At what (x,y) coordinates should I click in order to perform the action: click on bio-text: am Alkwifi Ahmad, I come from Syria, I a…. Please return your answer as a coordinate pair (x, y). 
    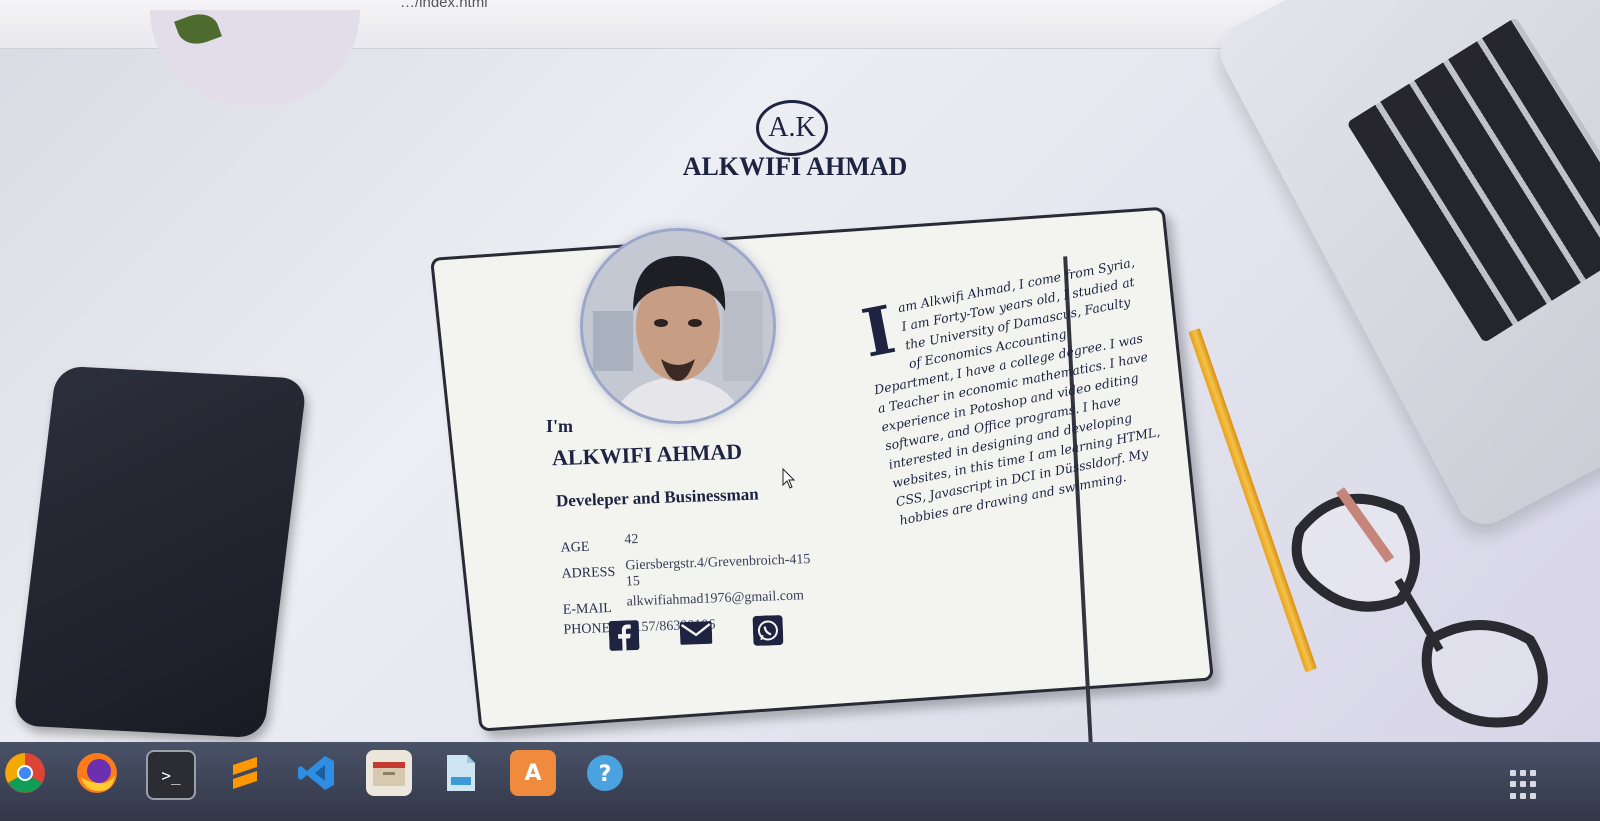
    Looking at the image, I should click on (1017, 391).